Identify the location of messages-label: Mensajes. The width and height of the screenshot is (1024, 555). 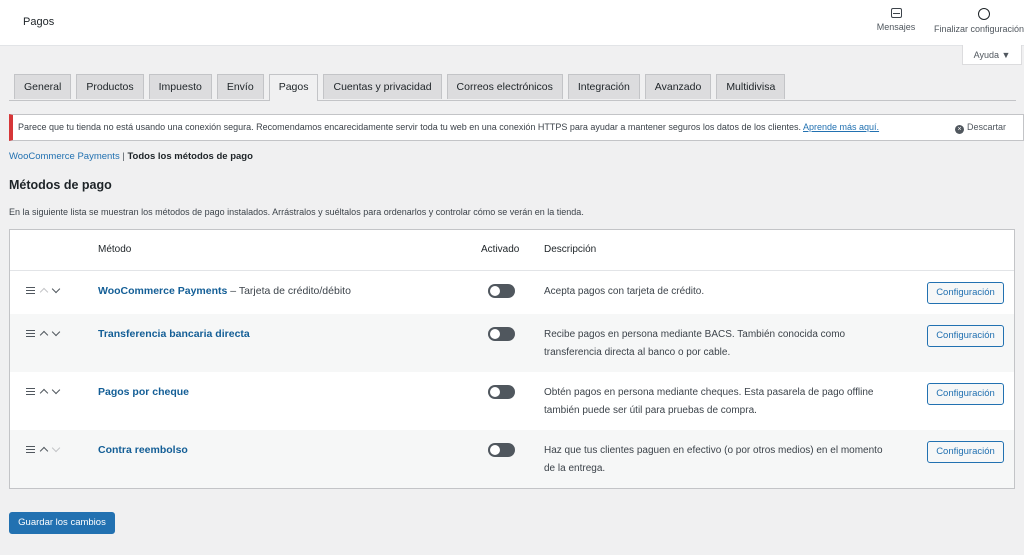
(896, 27).